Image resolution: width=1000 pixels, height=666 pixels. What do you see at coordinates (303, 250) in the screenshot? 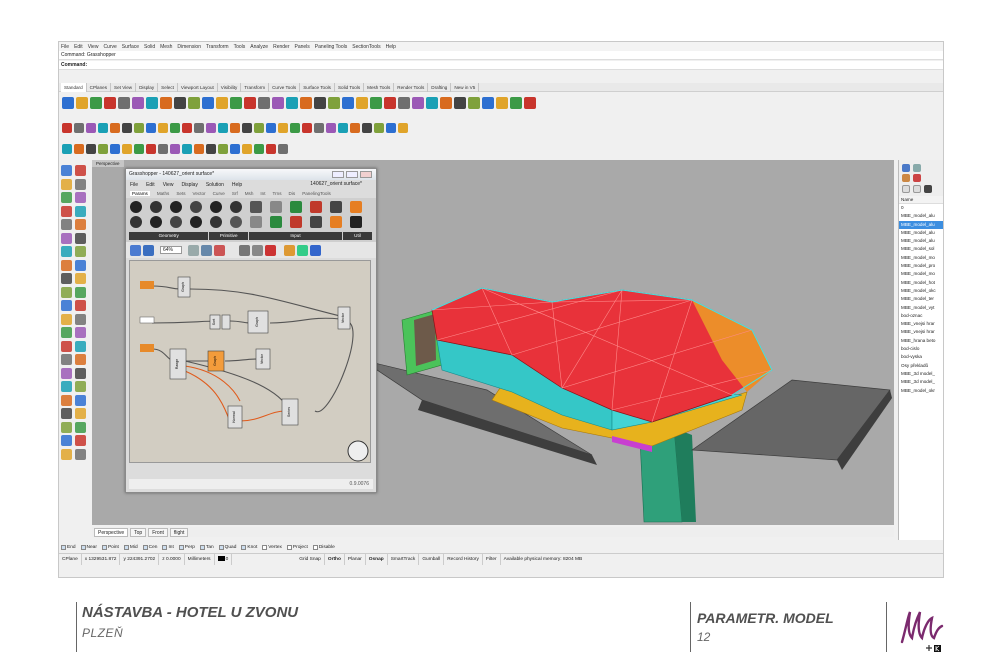
I see `bake-all-icon` at bounding box center [303, 250].